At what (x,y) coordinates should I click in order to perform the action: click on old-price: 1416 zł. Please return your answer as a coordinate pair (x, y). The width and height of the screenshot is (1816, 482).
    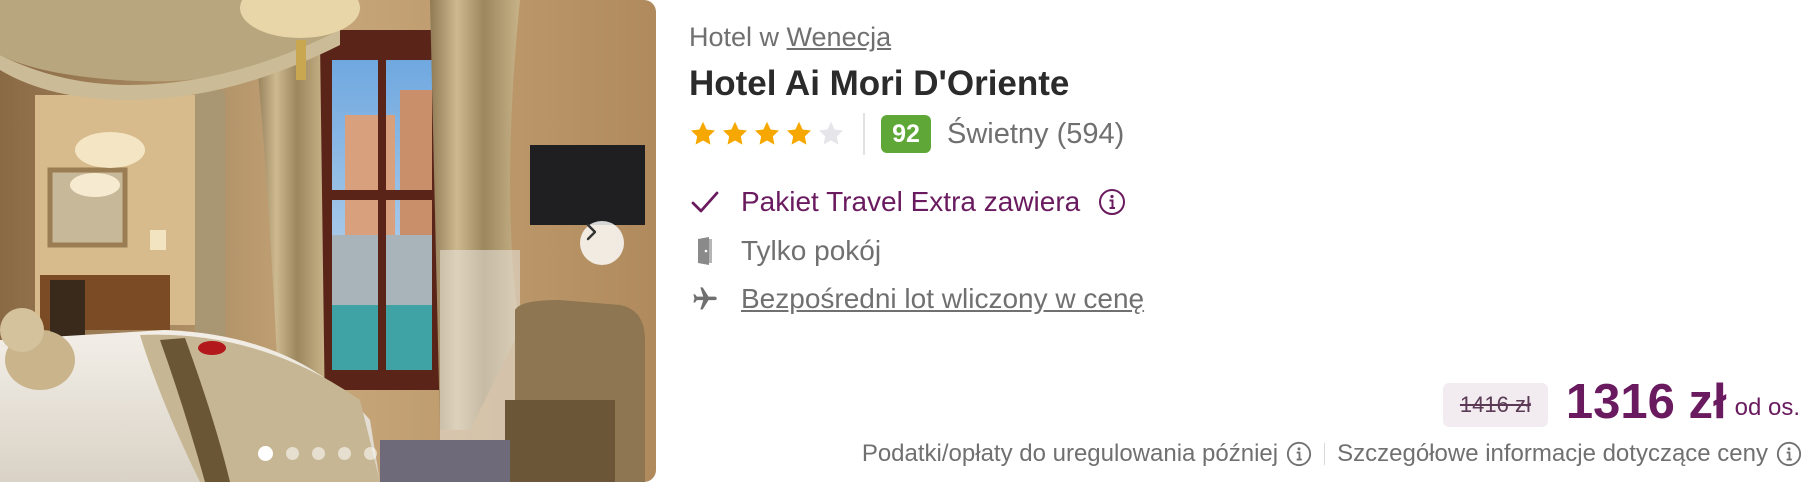
    Looking at the image, I should click on (1495, 405).